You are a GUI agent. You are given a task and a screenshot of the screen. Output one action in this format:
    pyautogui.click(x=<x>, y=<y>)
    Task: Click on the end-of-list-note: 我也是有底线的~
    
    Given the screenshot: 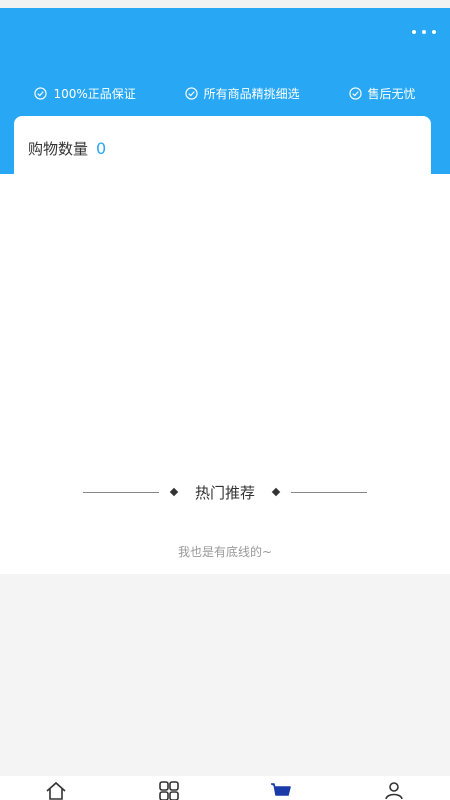 What is the action you would take?
    pyautogui.click(x=225, y=552)
    